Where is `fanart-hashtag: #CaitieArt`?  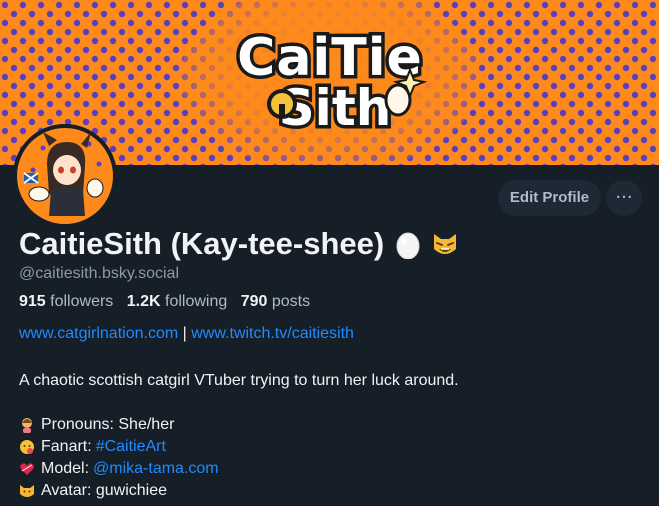 fanart-hashtag: #CaitieArt is located at coordinates (131, 447).